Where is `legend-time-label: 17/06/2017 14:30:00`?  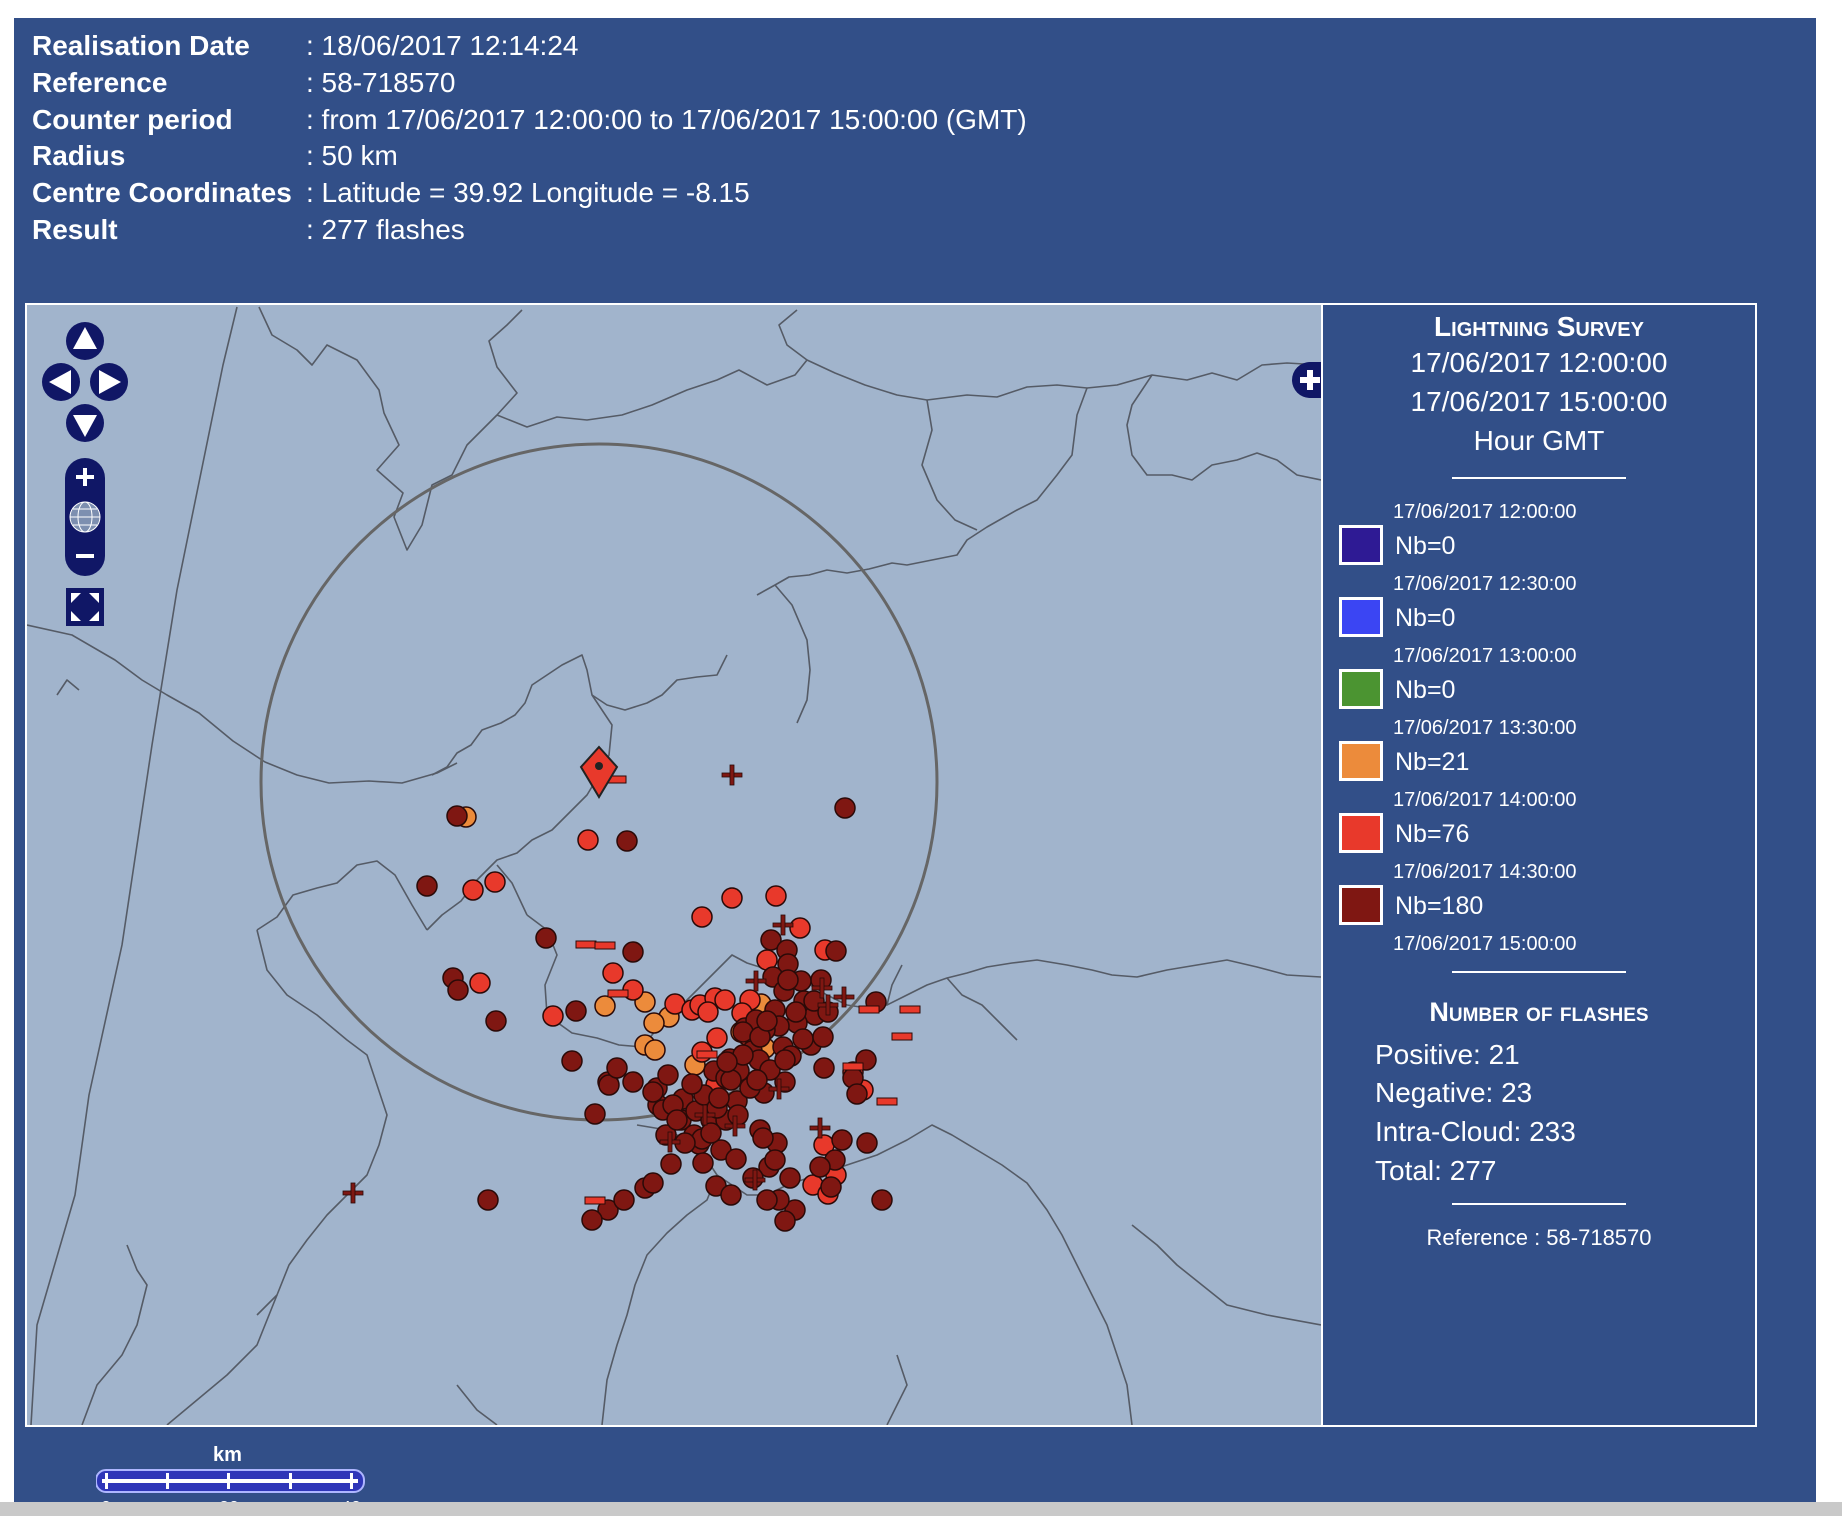
legend-time-label: 17/06/2017 14:30:00 is located at coordinates (1485, 872).